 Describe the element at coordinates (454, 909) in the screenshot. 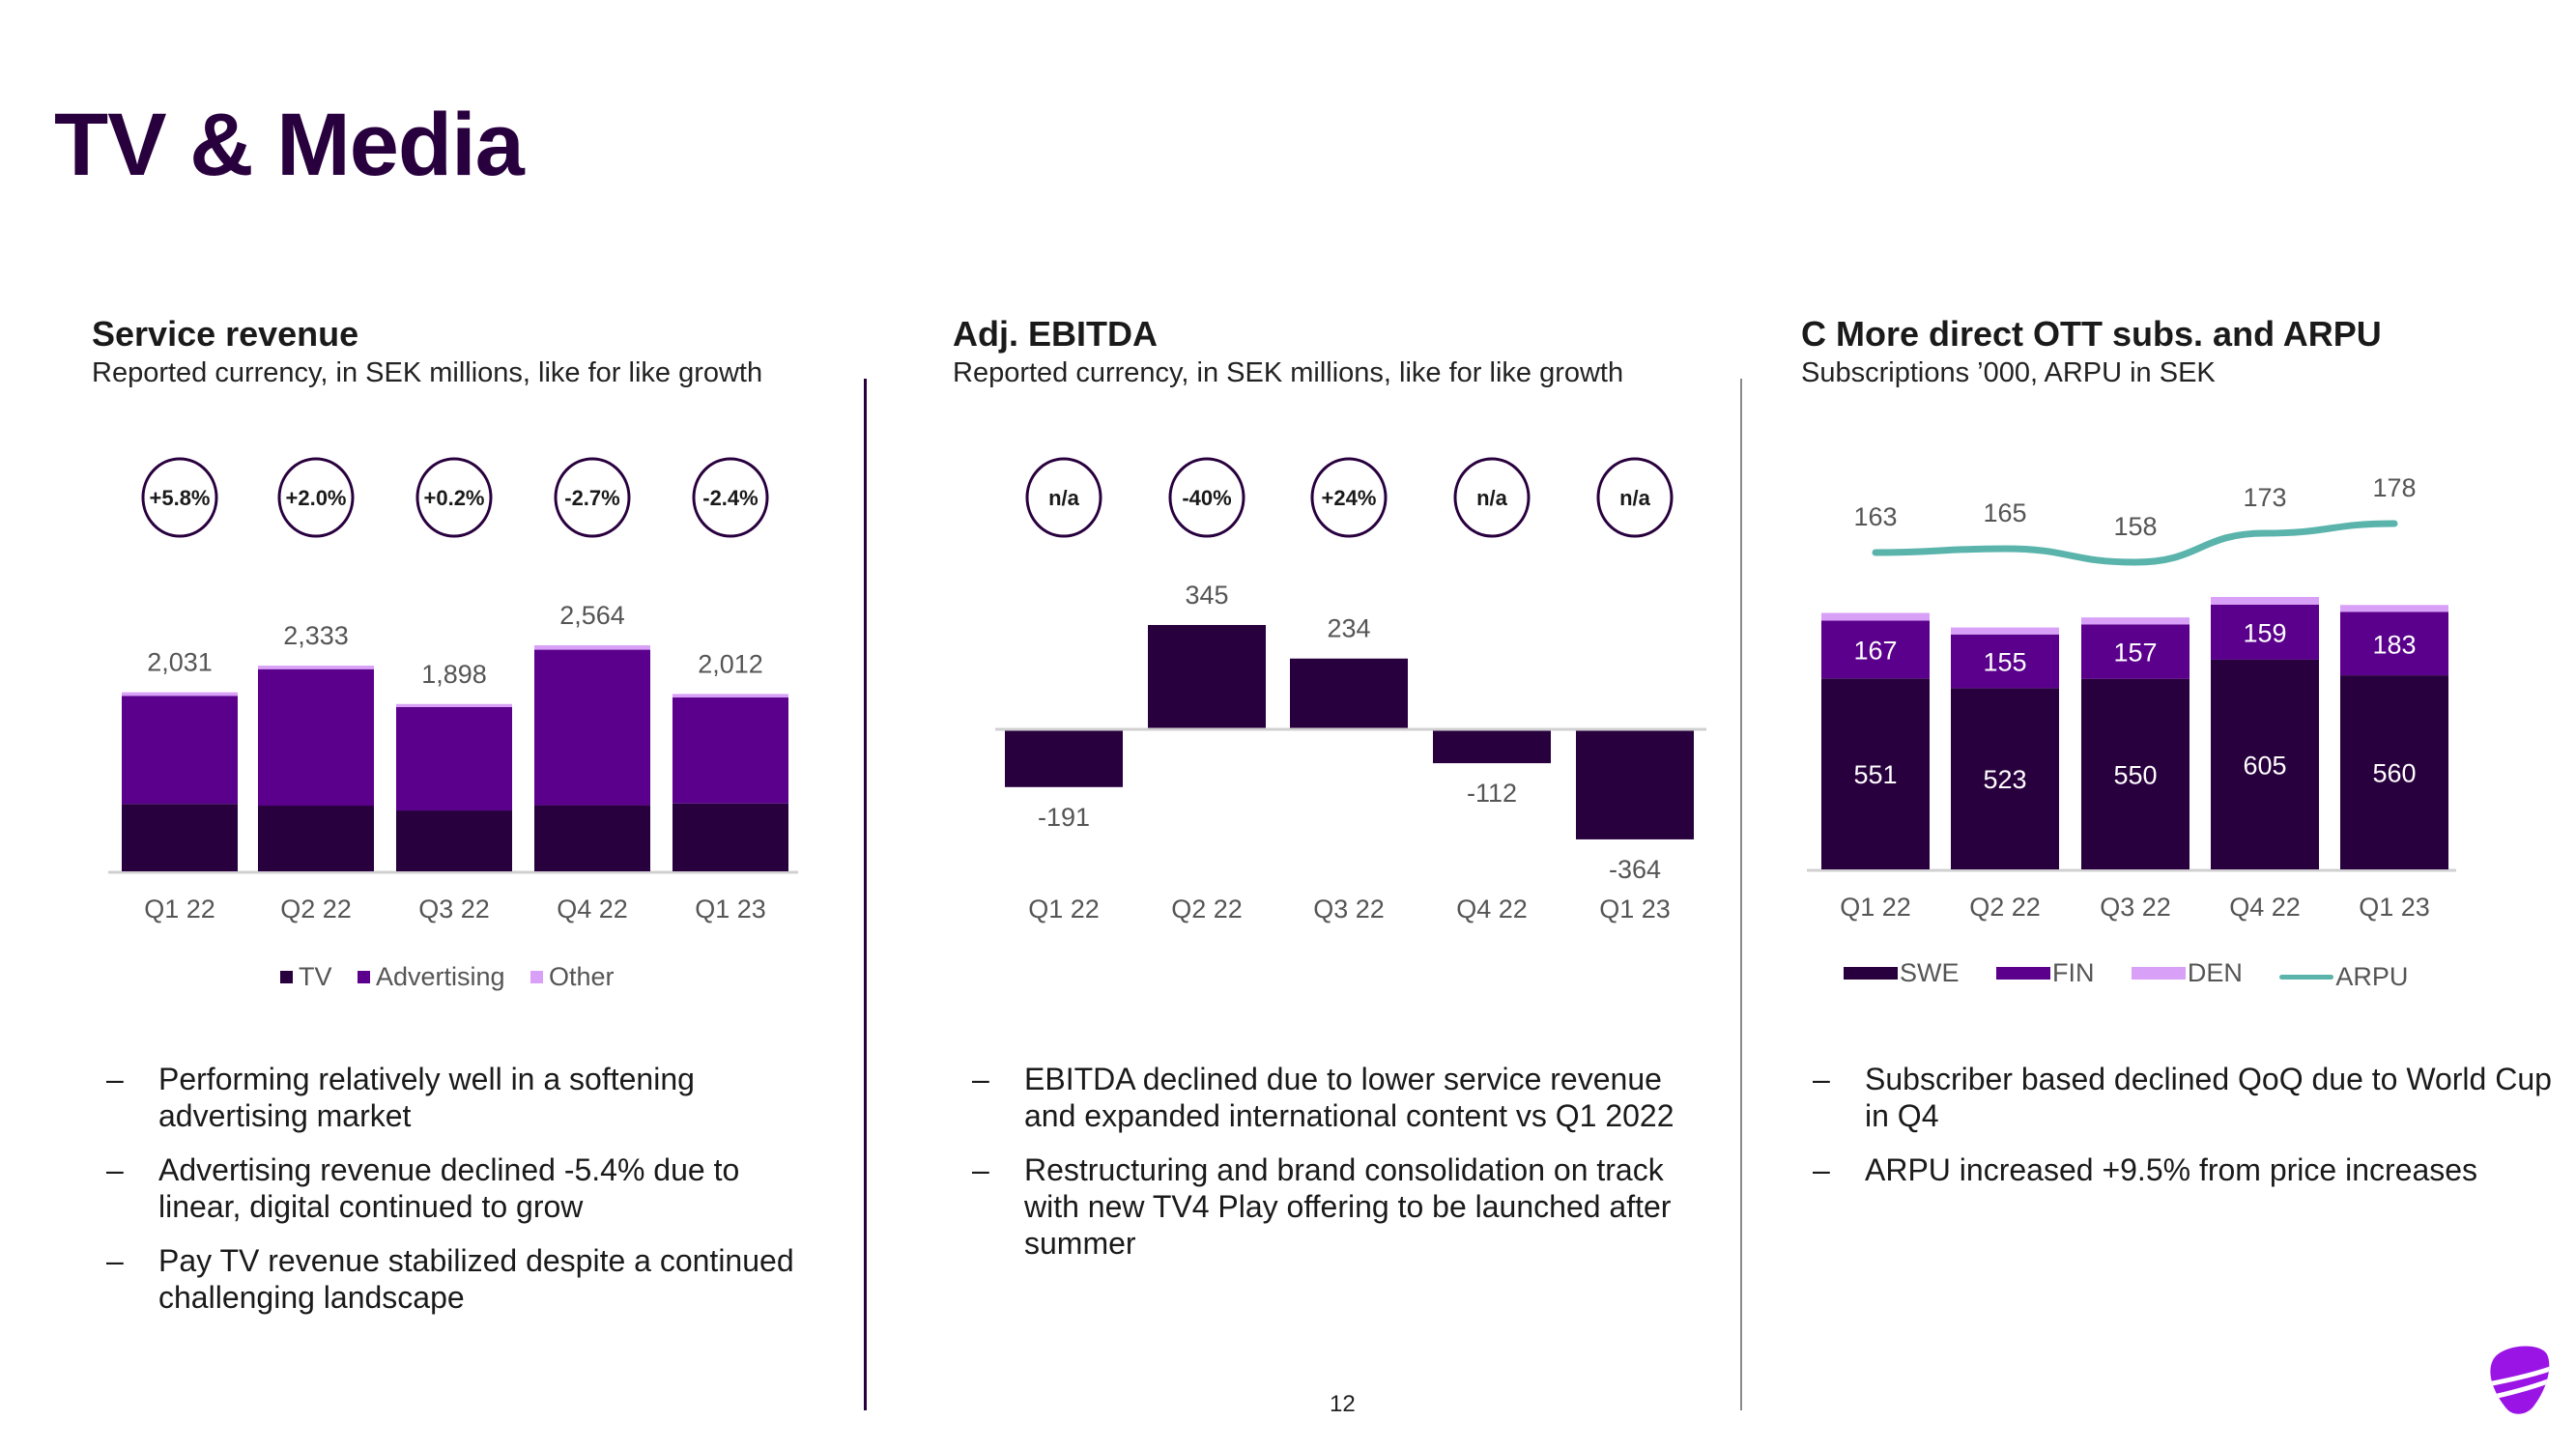

I see `x-tick-label: Q3 22` at that location.